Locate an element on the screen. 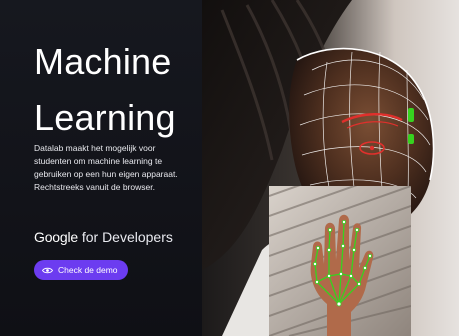  brand-for-developers: for Developers is located at coordinates (127, 237).